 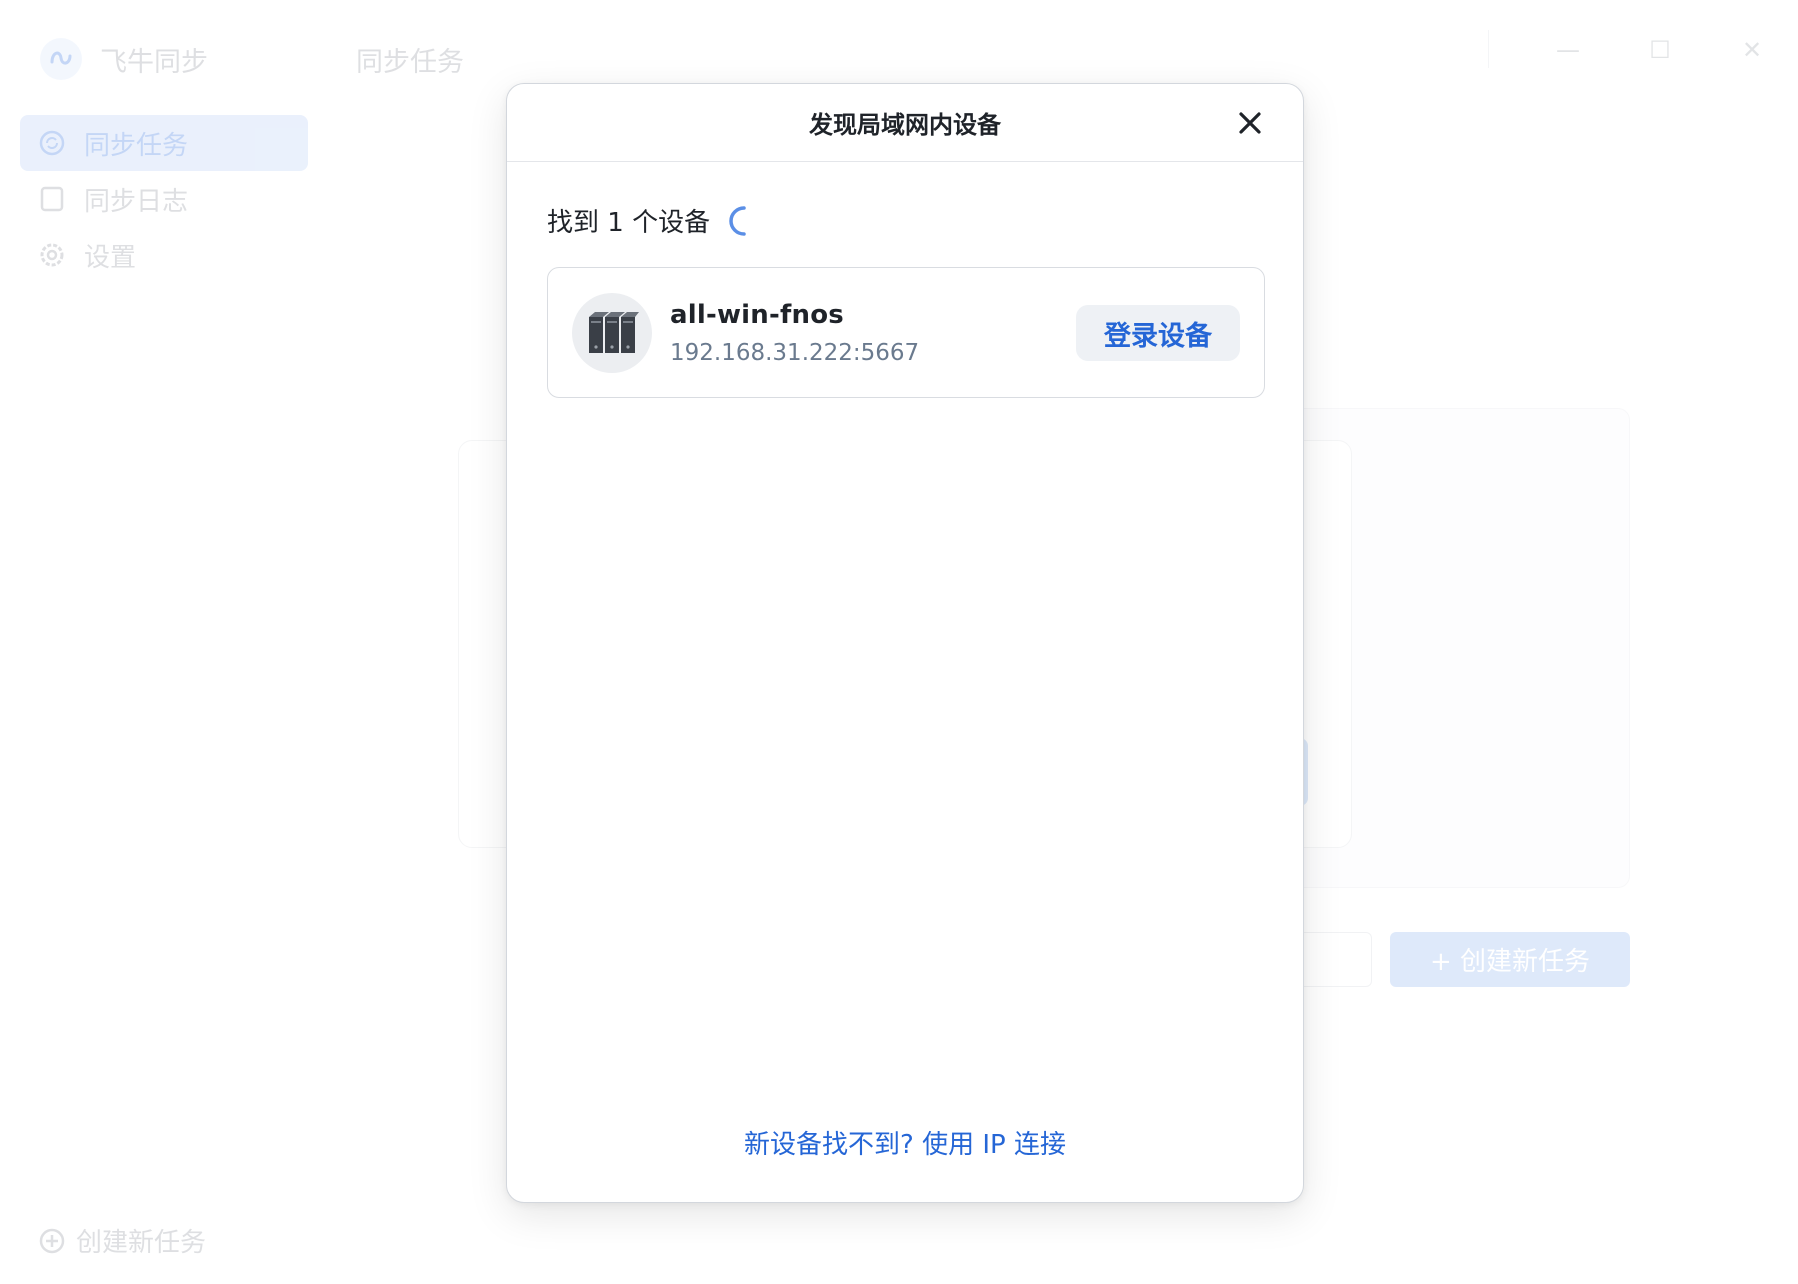 I want to click on gear-icon, so click(x=52, y=255).